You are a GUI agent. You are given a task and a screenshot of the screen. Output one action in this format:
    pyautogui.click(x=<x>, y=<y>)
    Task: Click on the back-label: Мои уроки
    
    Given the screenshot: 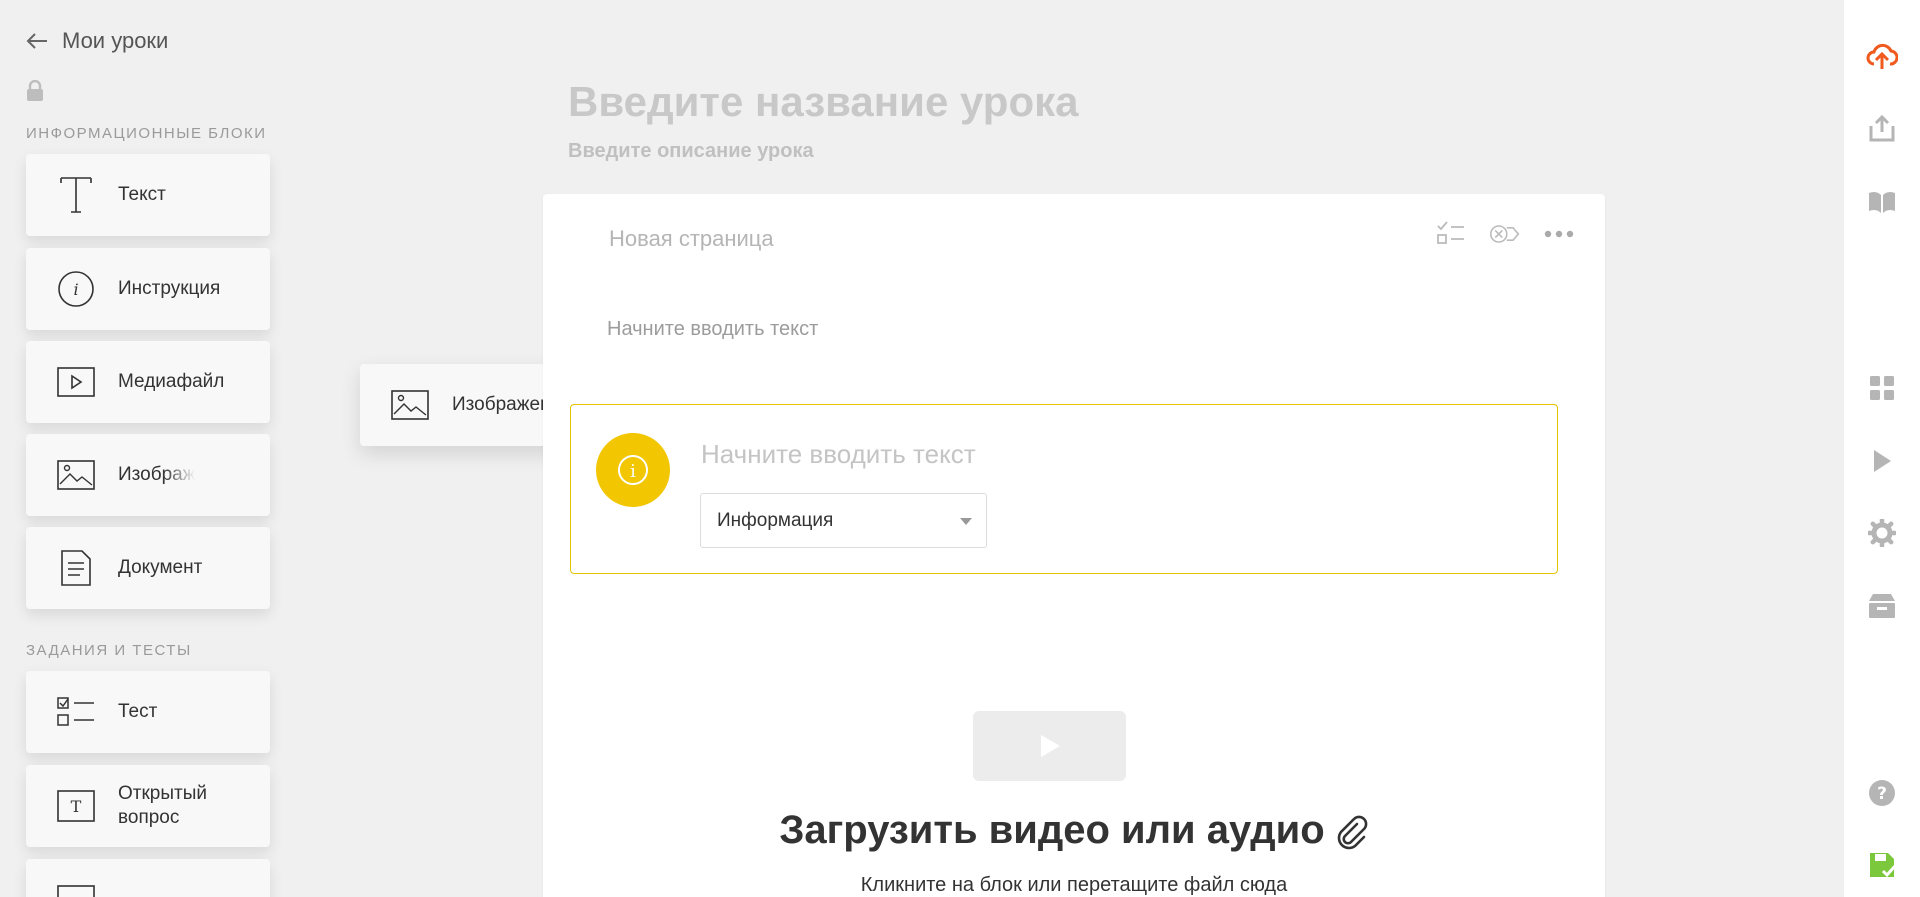 What is the action you would take?
    pyautogui.click(x=115, y=40)
    